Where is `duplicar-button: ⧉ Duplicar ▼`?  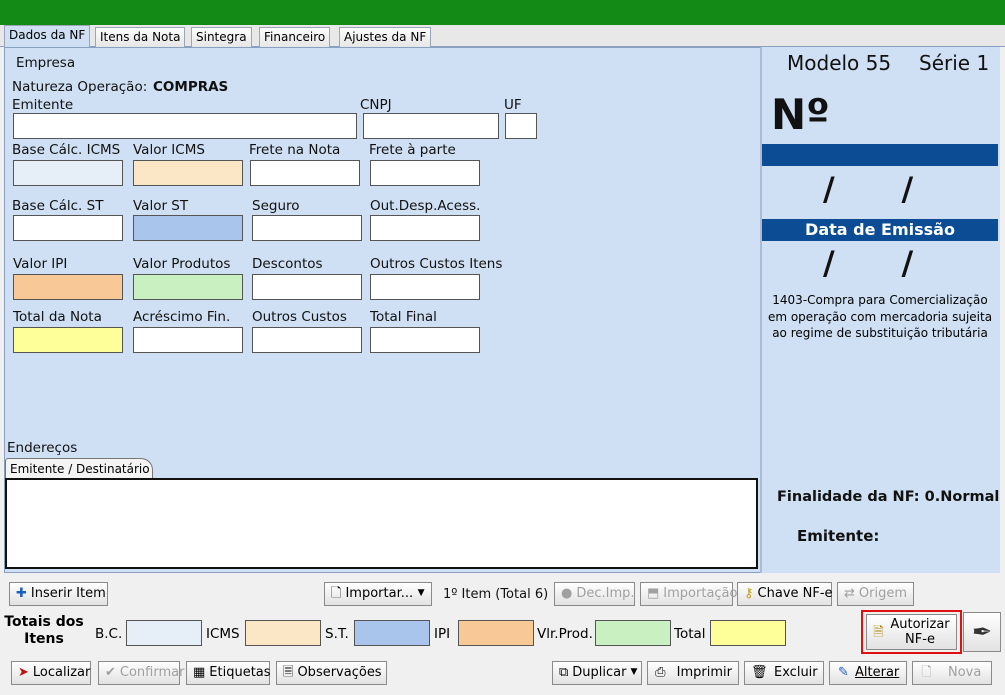 duplicar-button: ⧉ Duplicar ▼ is located at coordinates (597, 673).